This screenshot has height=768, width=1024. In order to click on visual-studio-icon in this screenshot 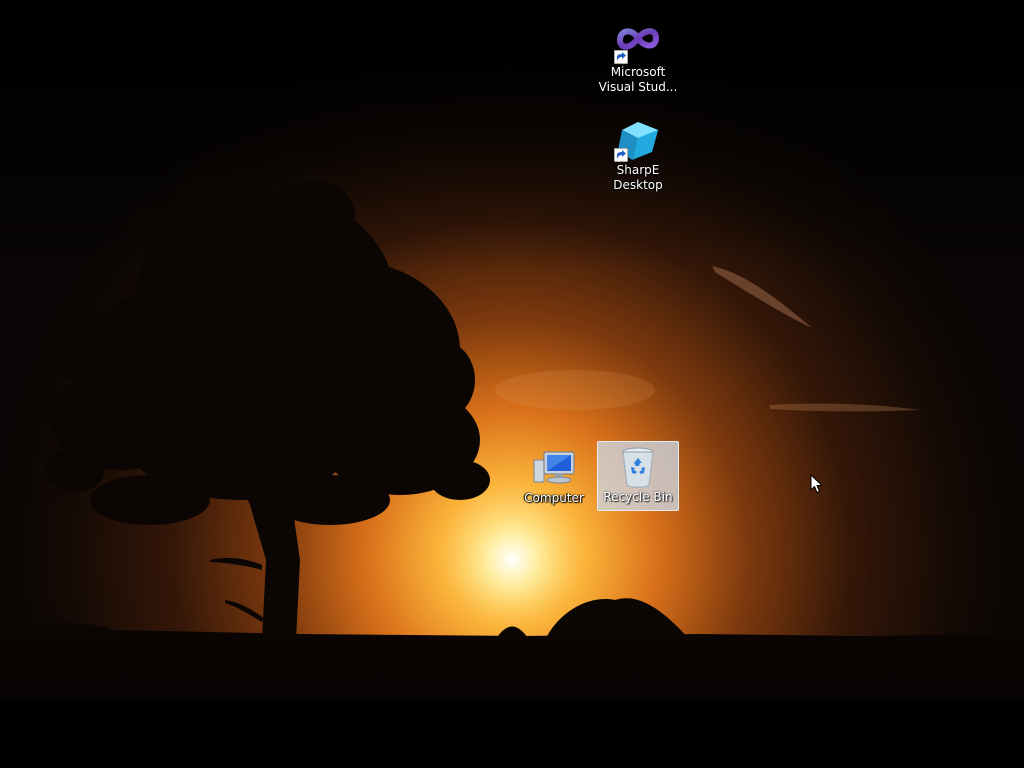, I will do `click(638, 42)`.